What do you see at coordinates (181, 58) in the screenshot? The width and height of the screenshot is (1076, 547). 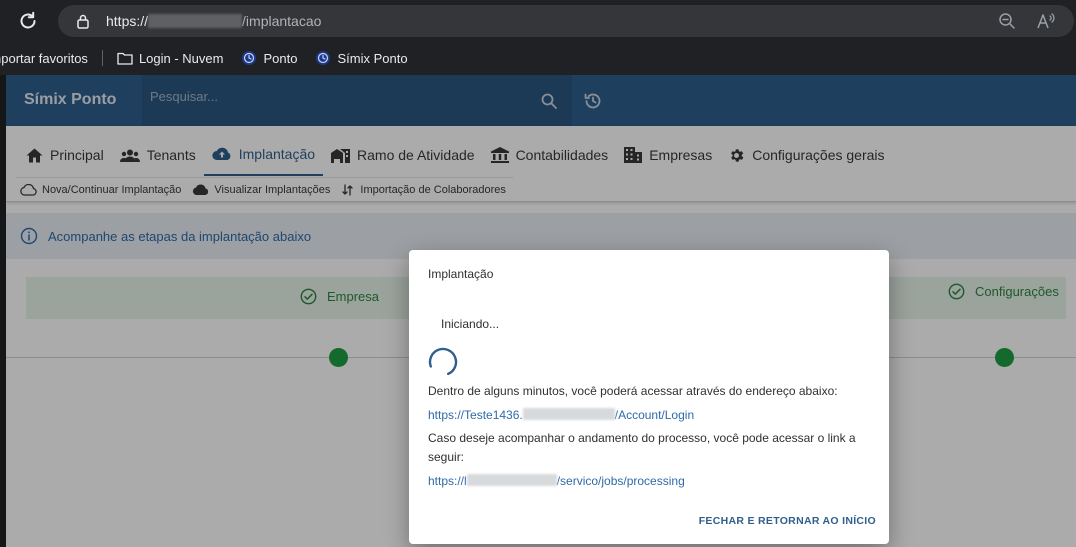 I see `bookmark-label: Login - Nuvem` at bounding box center [181, 58].